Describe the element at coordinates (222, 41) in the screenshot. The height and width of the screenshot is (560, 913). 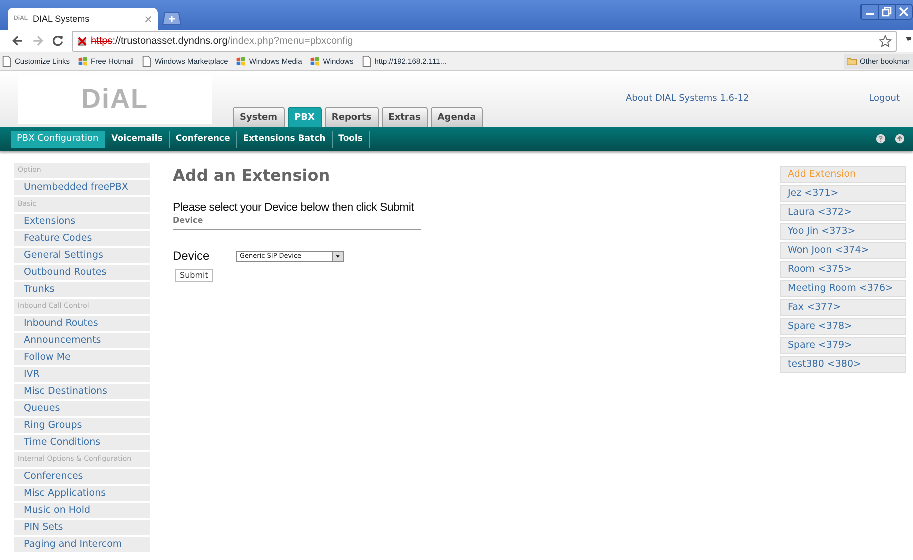
I see `url-text: https://trustonasset.dyndns.org/index.php?menu=pbxconfig` at that location.